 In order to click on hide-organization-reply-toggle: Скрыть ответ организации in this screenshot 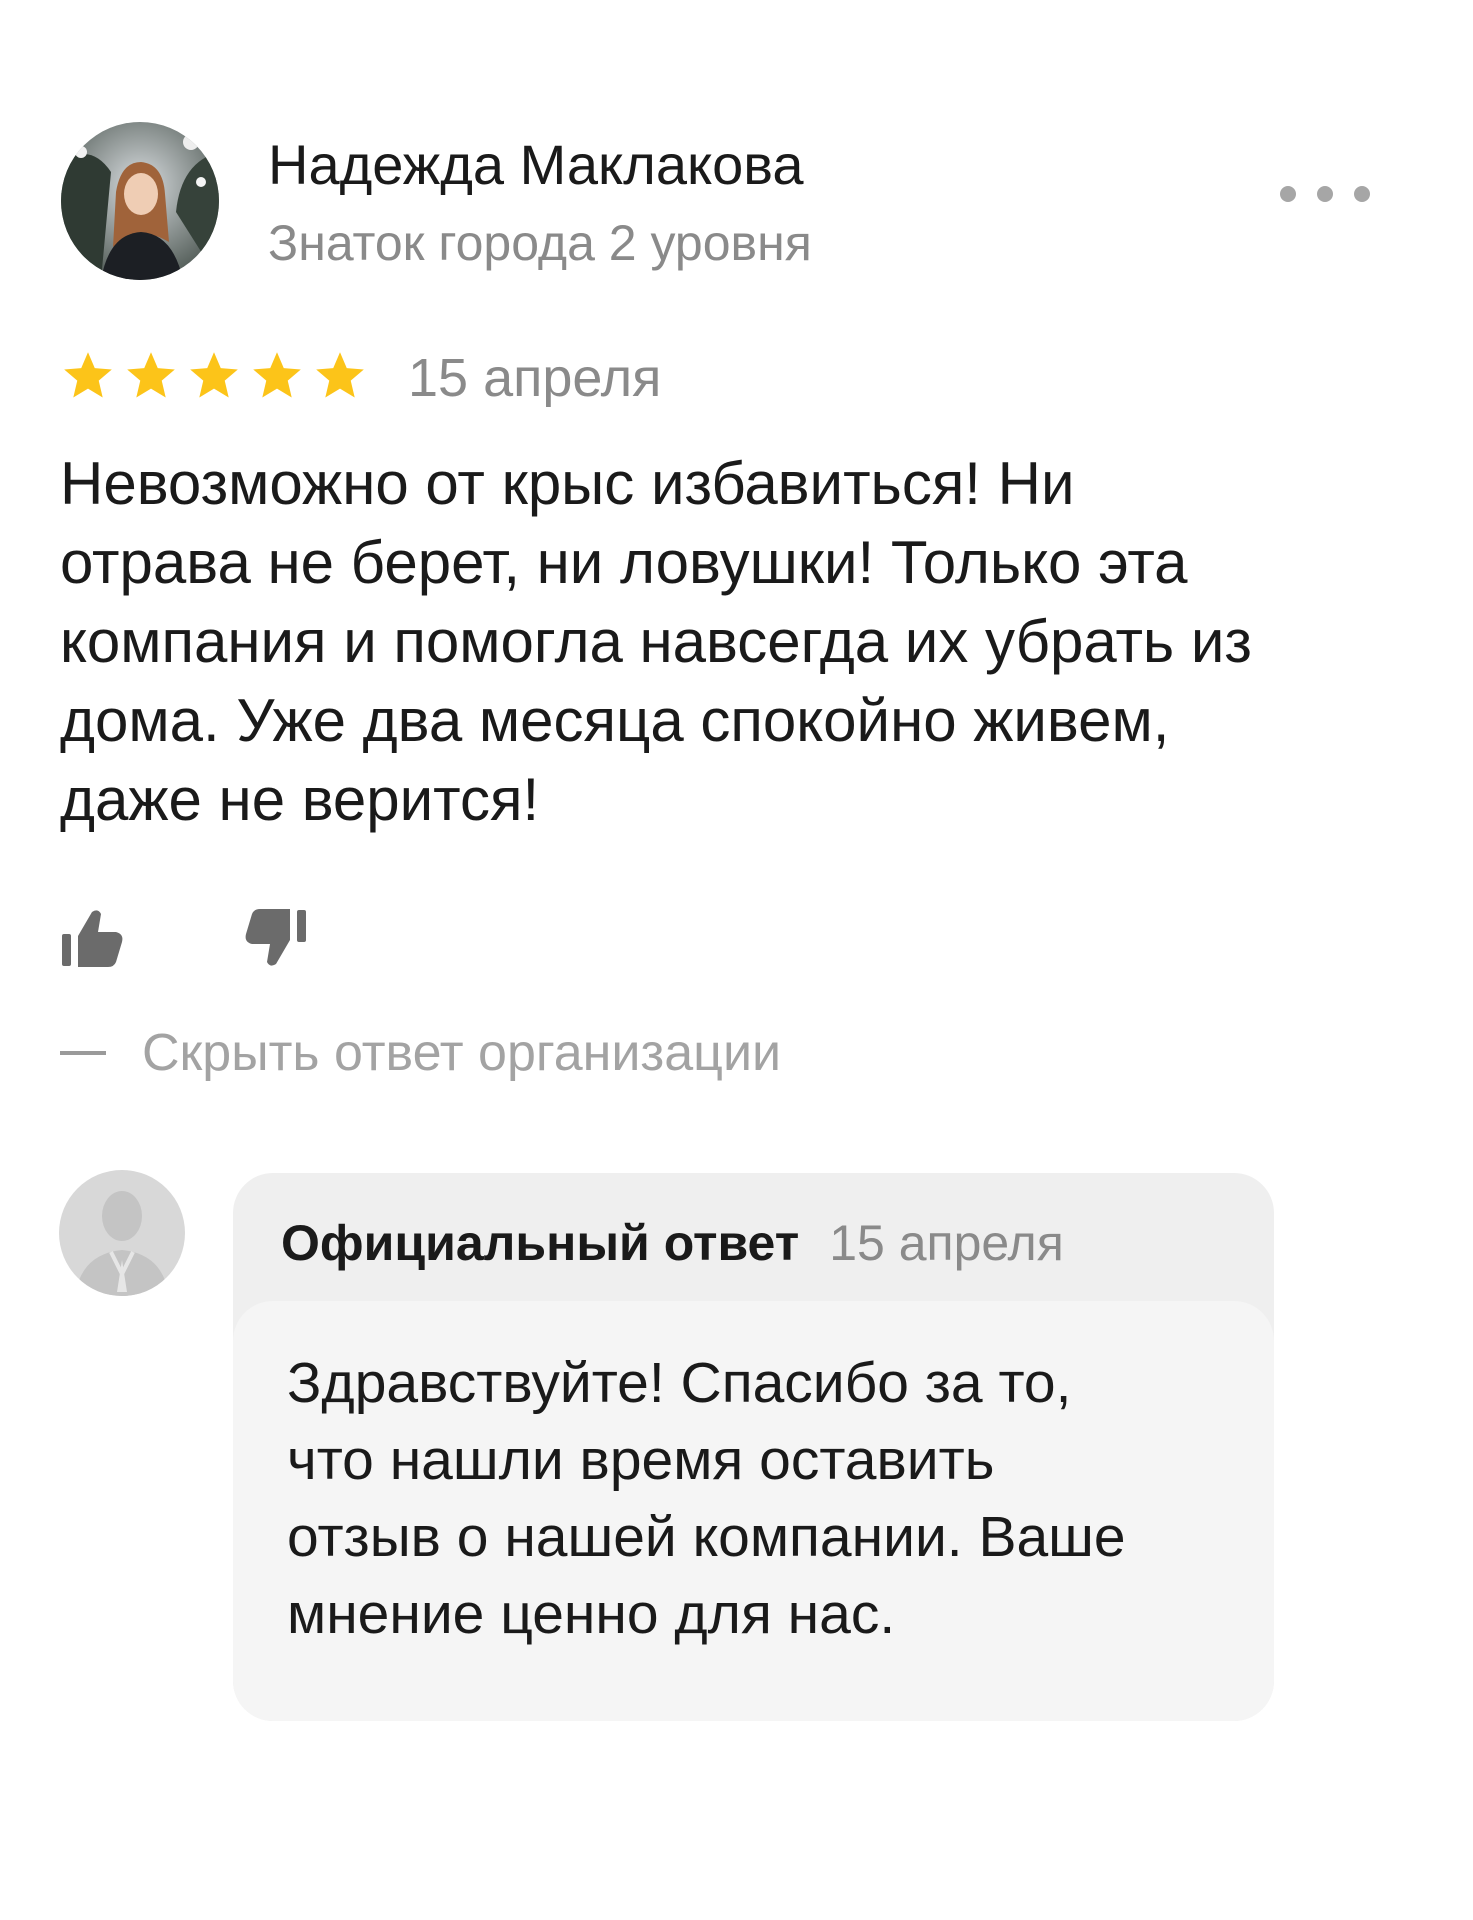, I will do `click(420, 1053)`.